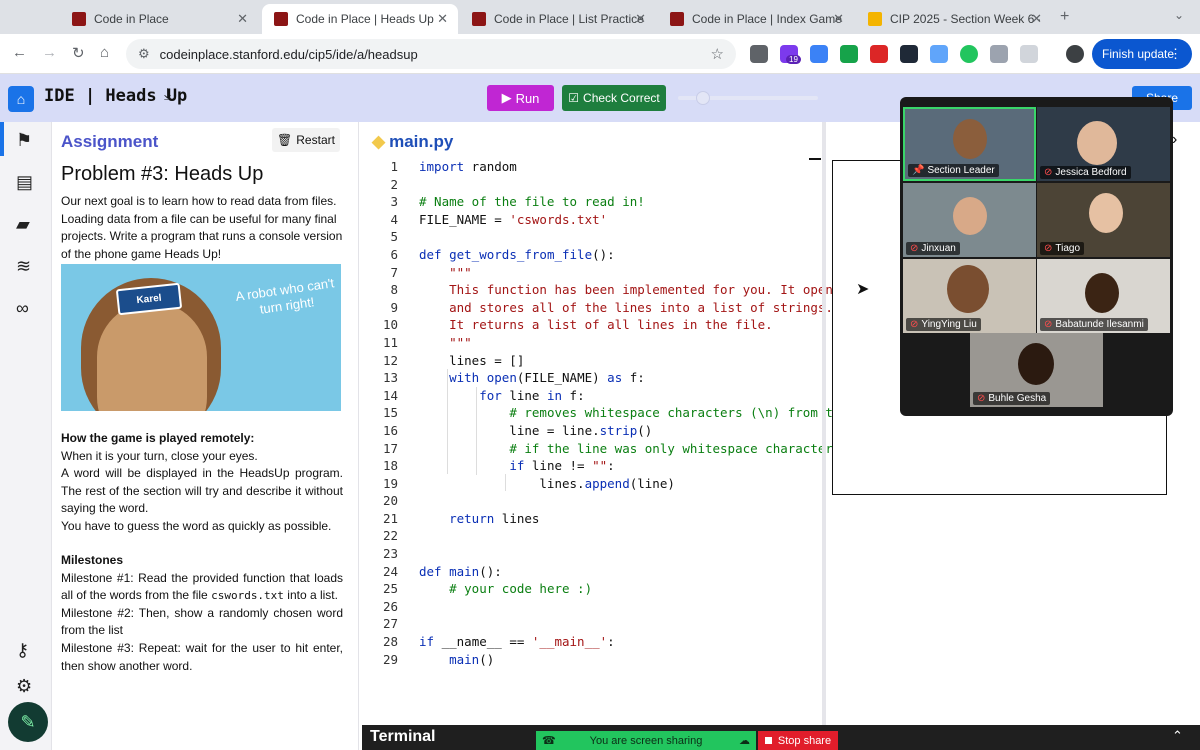  Describe the element at coordinates (104, 52) in the screenshot. I see `home-icon: ⌂` at that location.